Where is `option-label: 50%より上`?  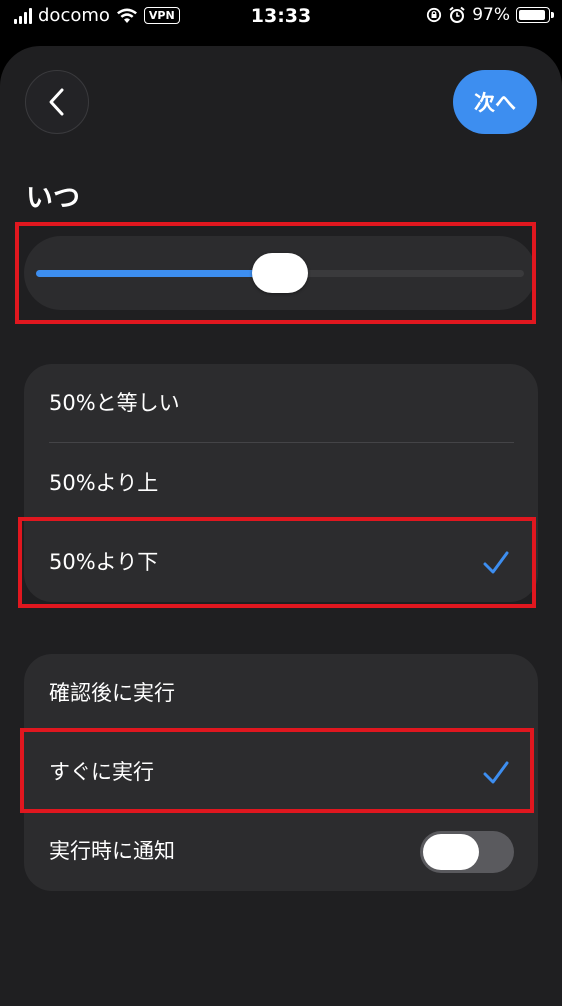 option-label: 50%より上 is located at coordinates (104, 483).